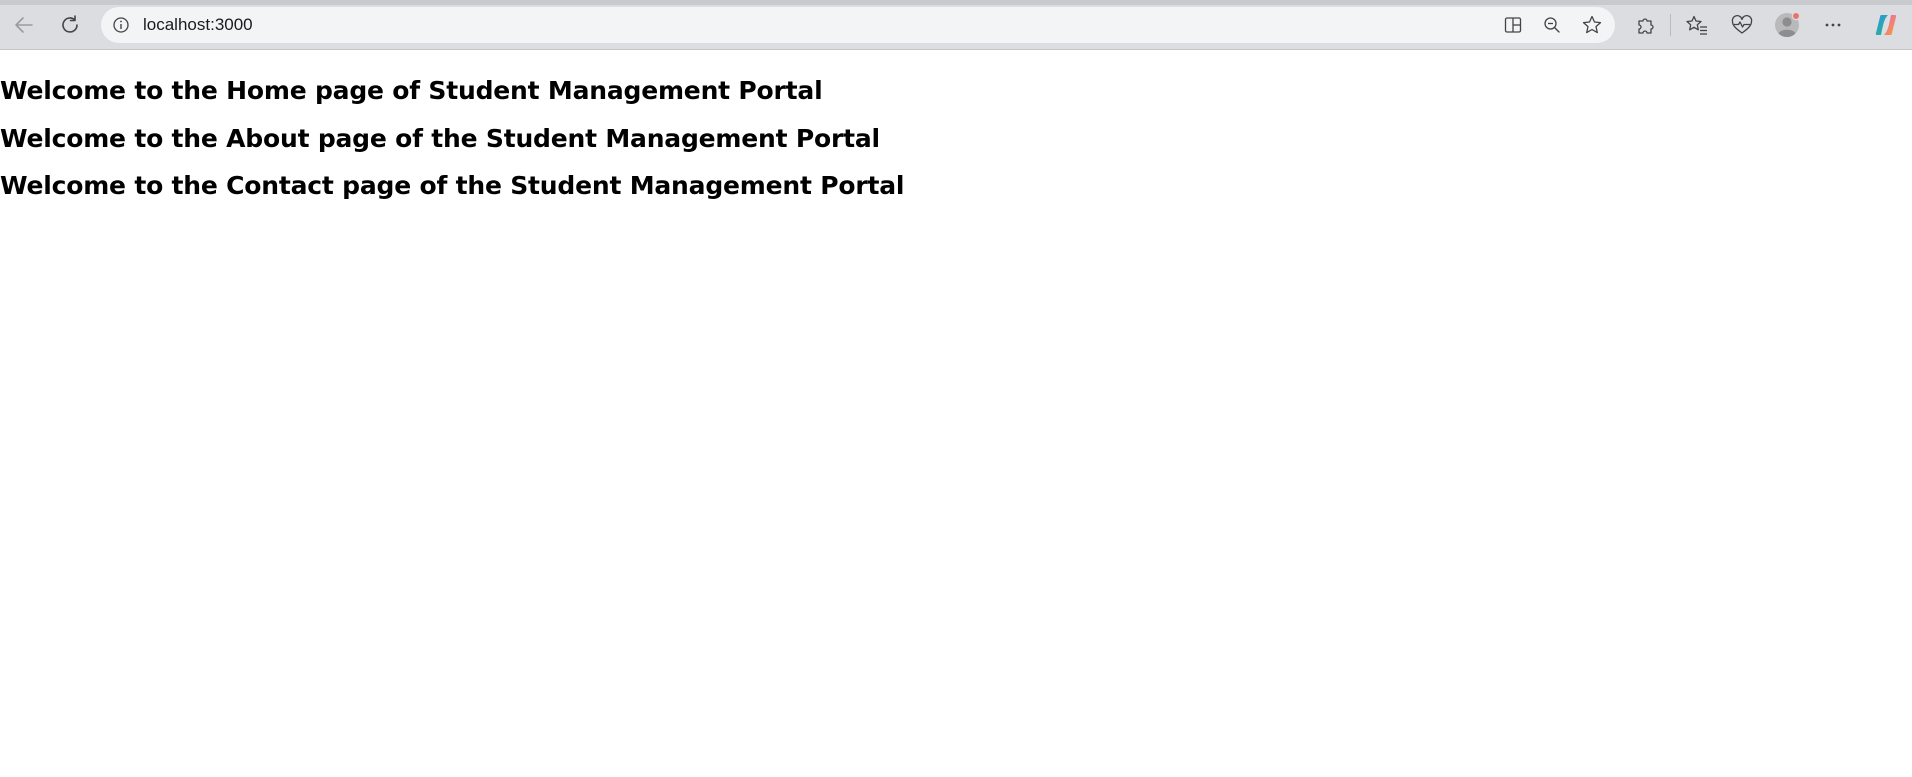 The height and width of the screenshot is (777, 1912). Describe the element at coordinates (198, 25) in the screenshot. I see `url-text: localhost:3000` at that location.